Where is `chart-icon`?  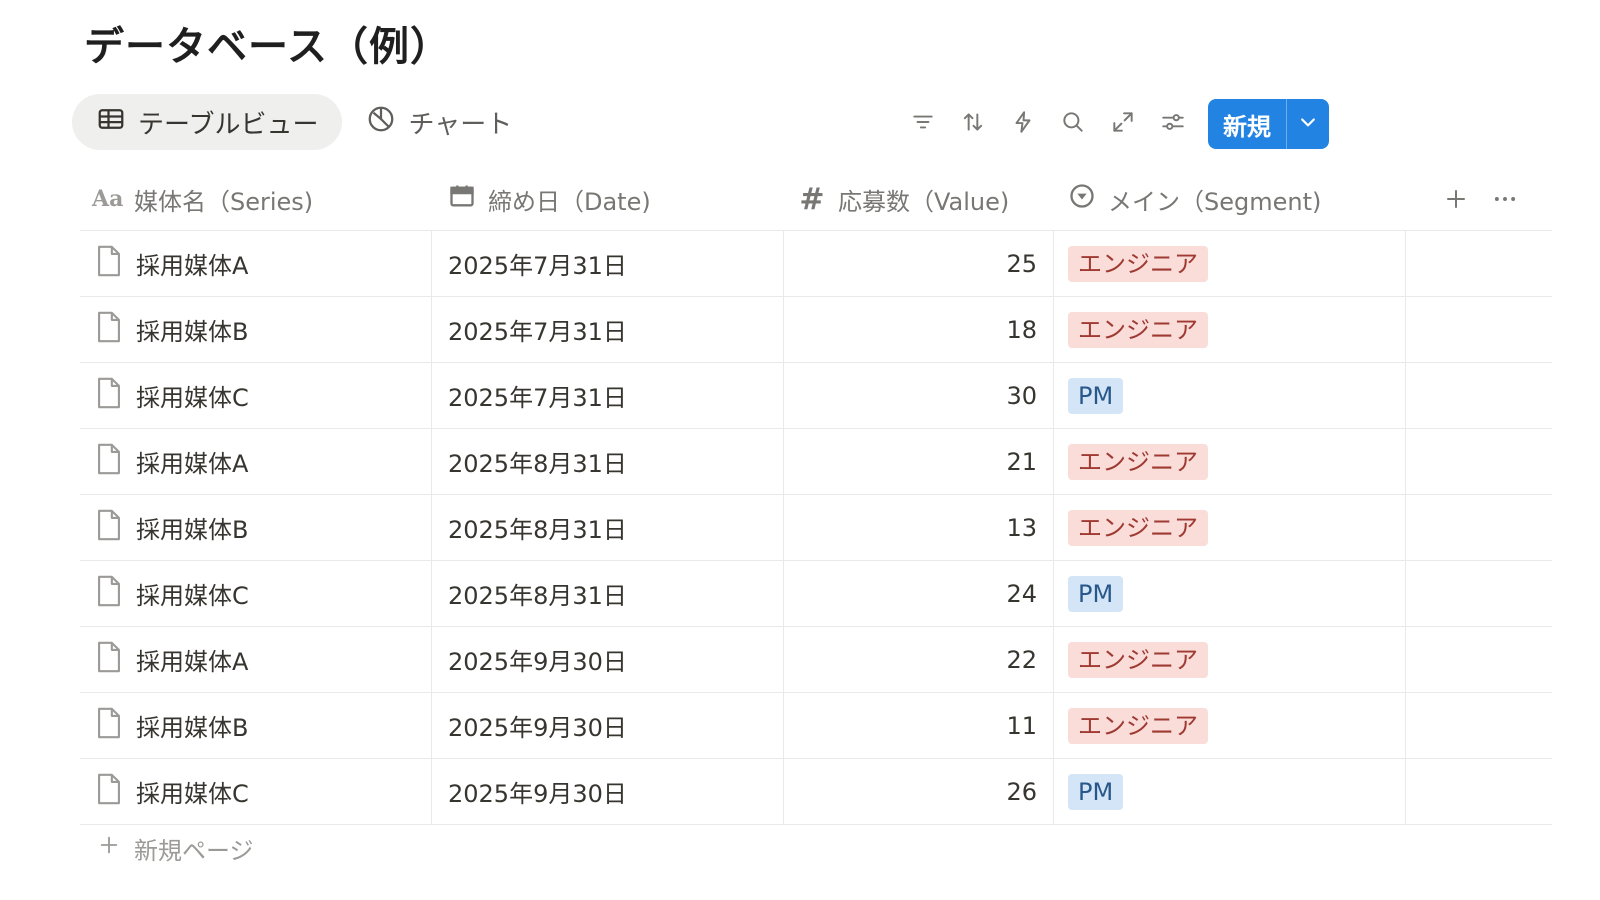 chart-icon is located at coordinates (381, 122).